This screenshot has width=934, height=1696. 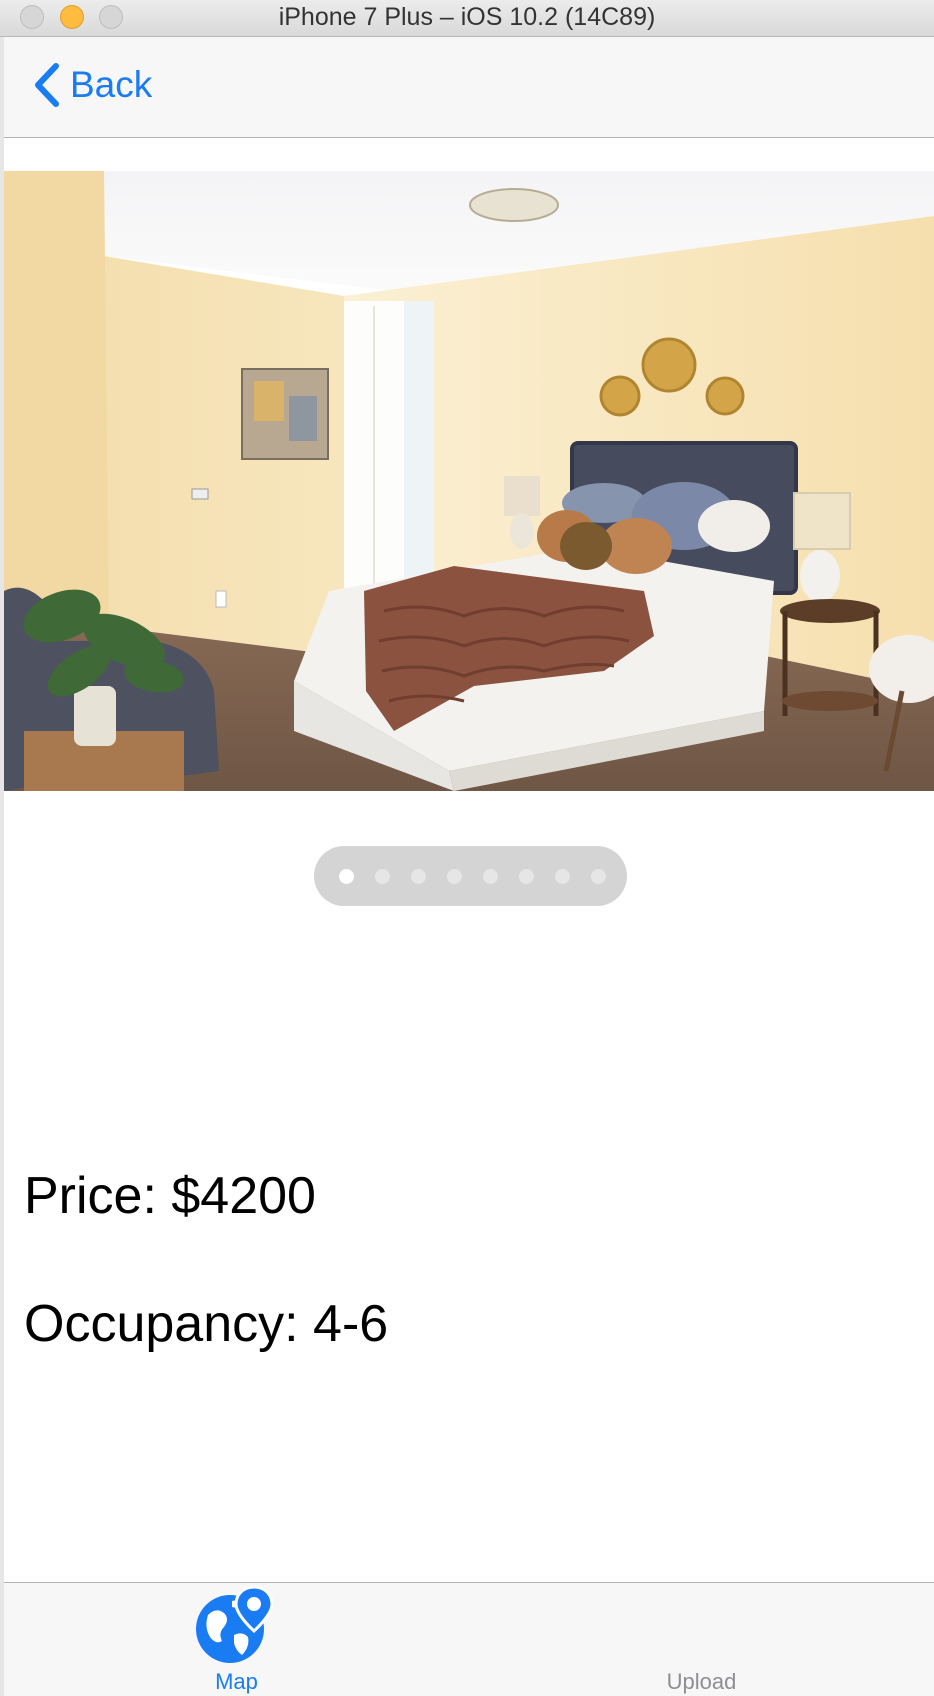 What do you see at coordinates (206, 1324) in the screenshot?
I see `occupancy-label: Occupancy: 4-6` at bounding box center [206, 1324].